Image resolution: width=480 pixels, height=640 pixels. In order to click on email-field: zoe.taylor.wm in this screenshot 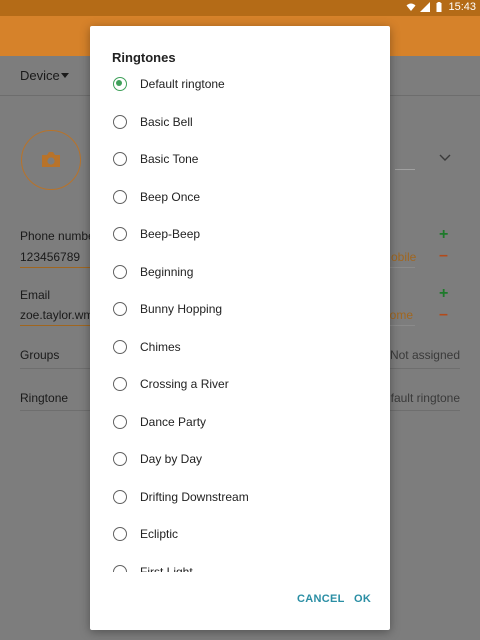, I will do `click(56, 315)`.